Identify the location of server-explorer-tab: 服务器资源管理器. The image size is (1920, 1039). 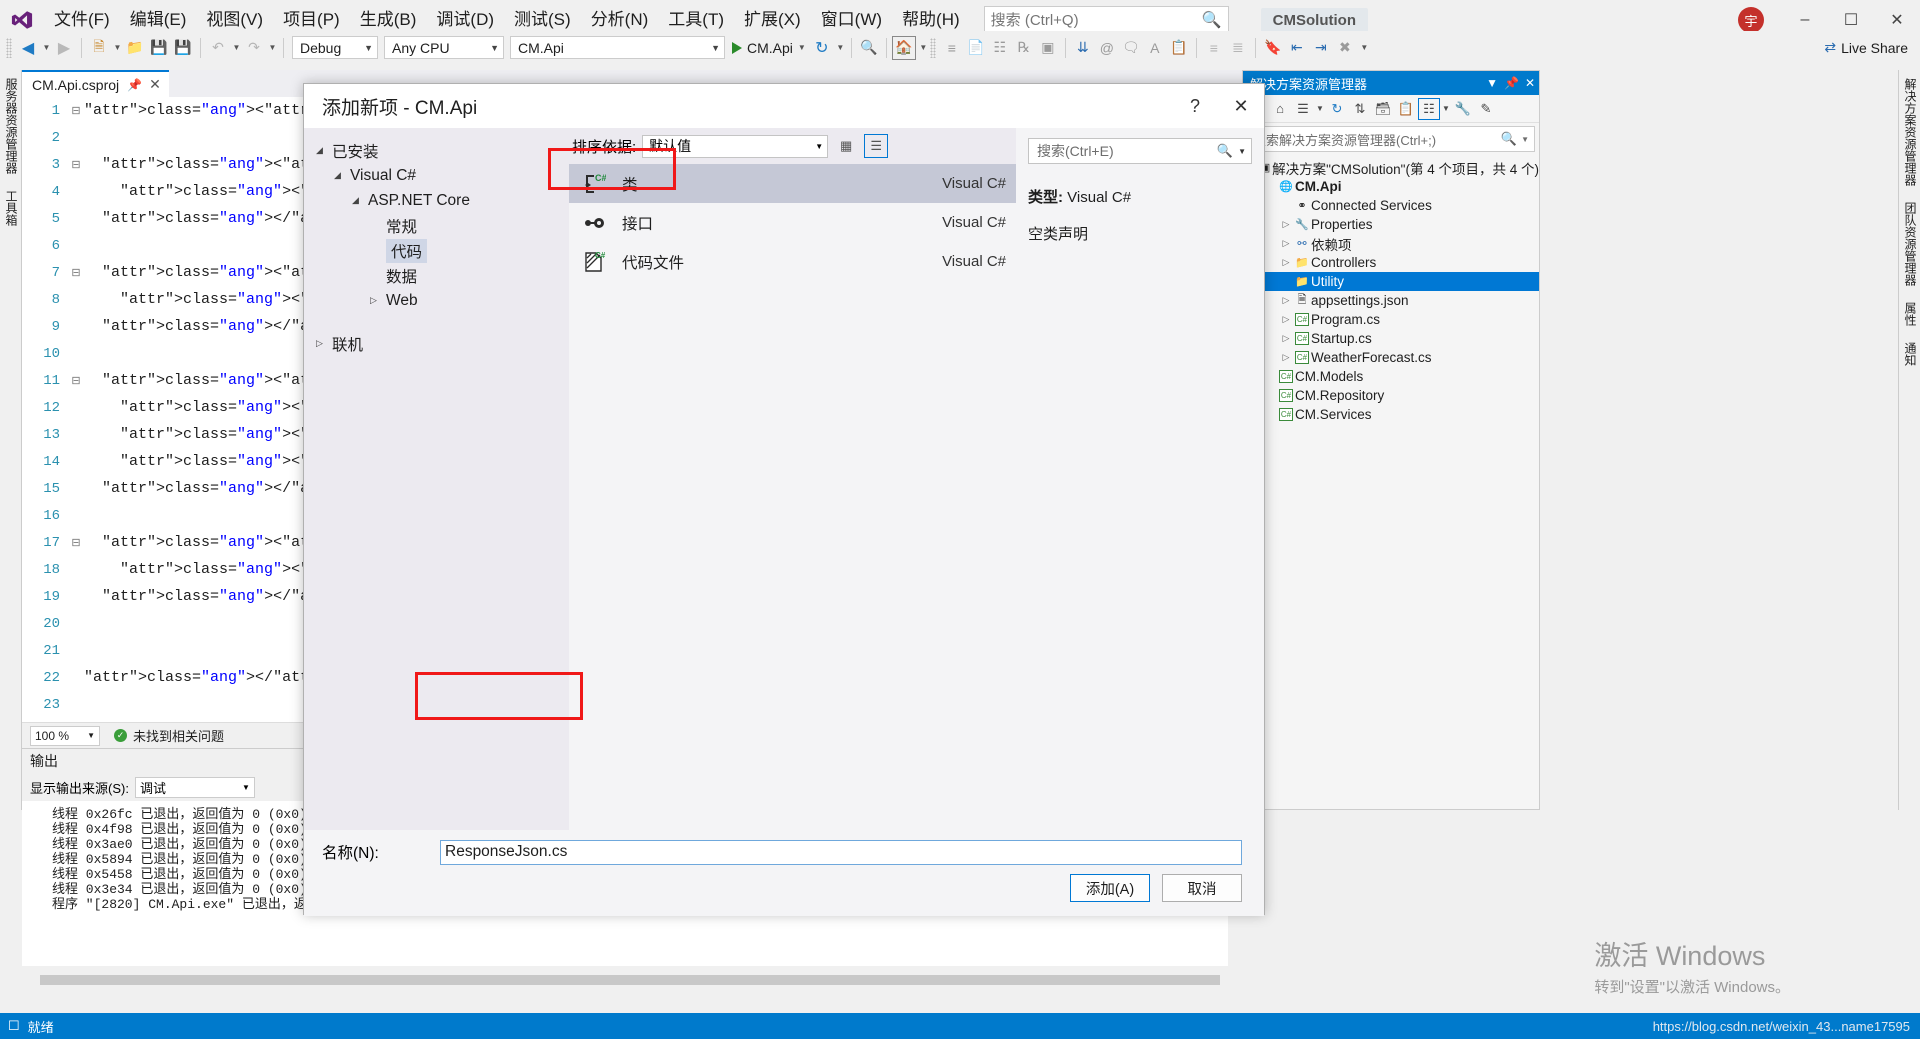
(11, 126).